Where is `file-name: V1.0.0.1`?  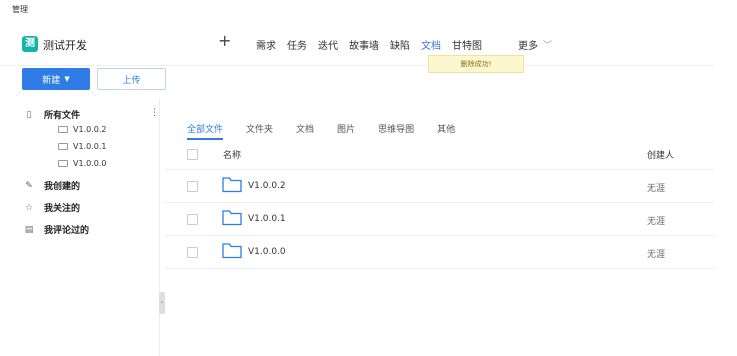 file-name: V1.0.0.1 is located at coordinates (267, 219).